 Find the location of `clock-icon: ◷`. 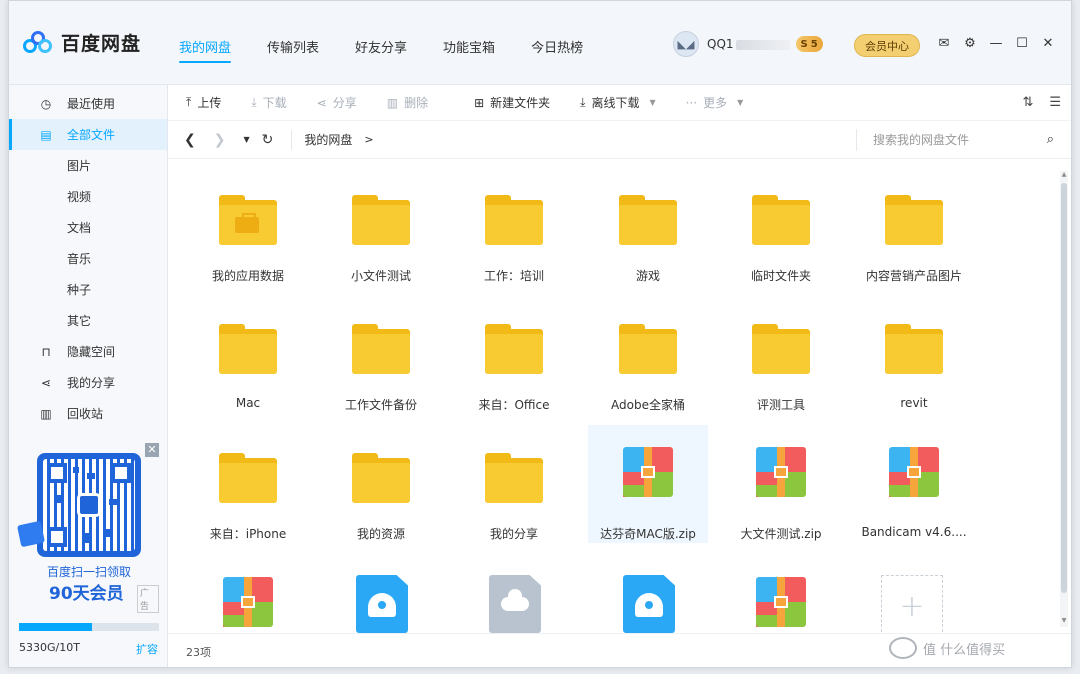

clock-icon: ◷ is located at coordinates (46, 103).